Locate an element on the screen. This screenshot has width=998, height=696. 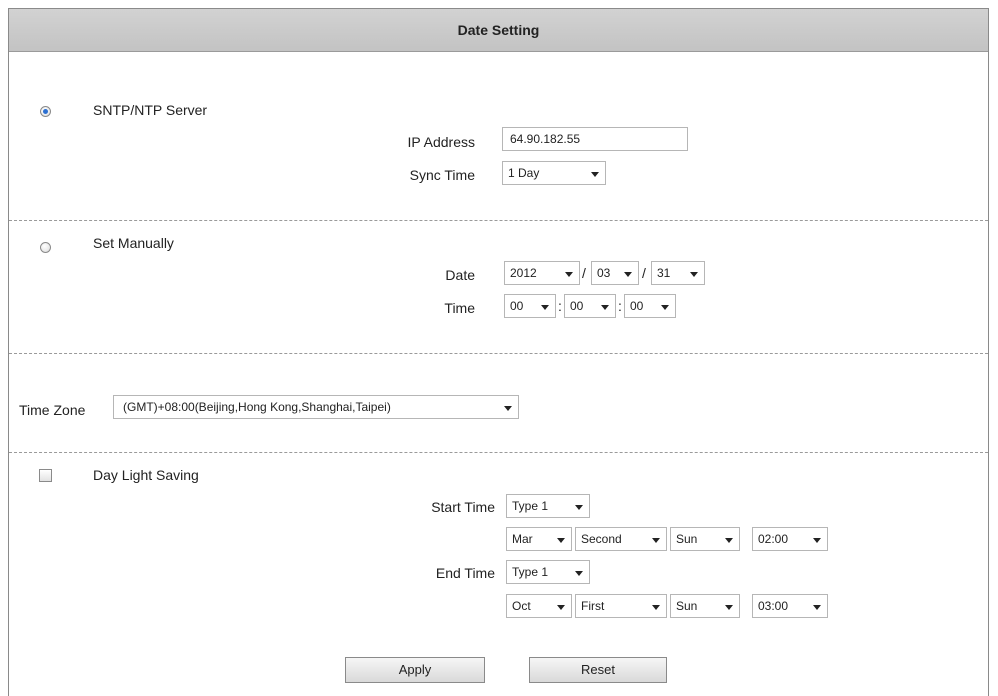
time-label: Time is located at coordinates (459, 308).